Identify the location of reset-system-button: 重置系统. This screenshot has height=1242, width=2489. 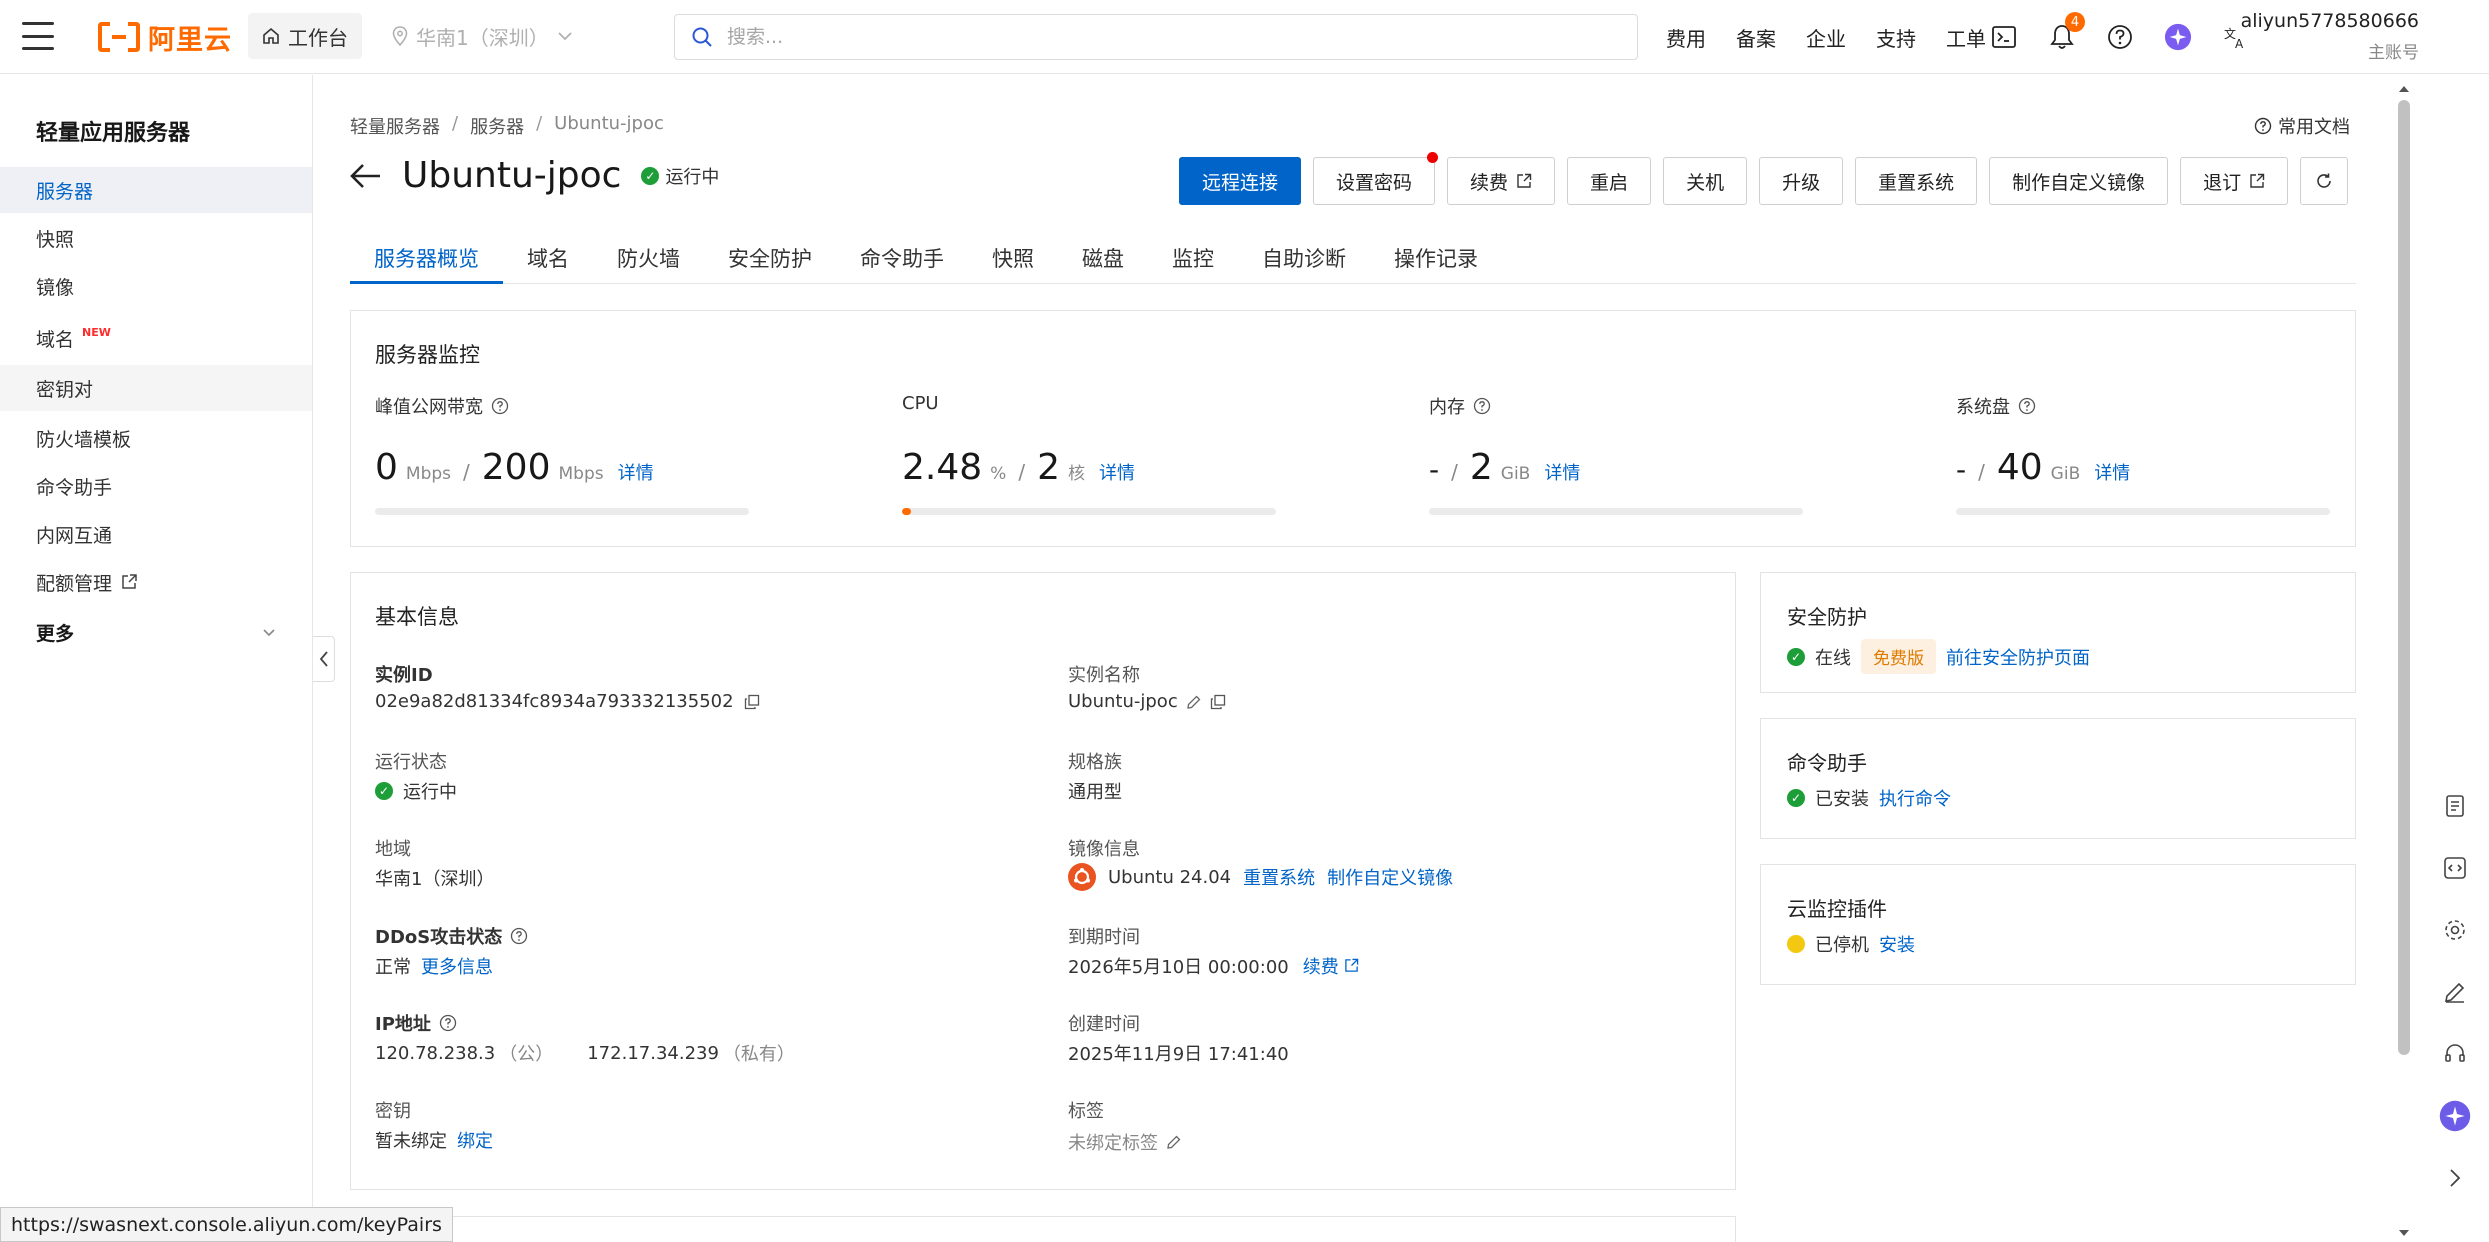
(1916, 181).